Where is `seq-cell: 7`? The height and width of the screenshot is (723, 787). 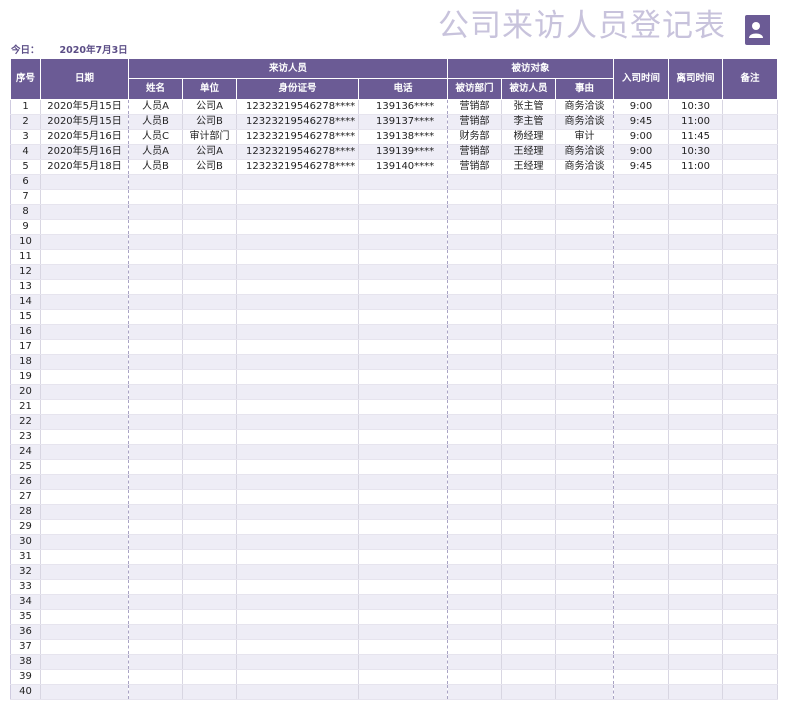
seq-cell: 7 is located at coordinates (25, 197).